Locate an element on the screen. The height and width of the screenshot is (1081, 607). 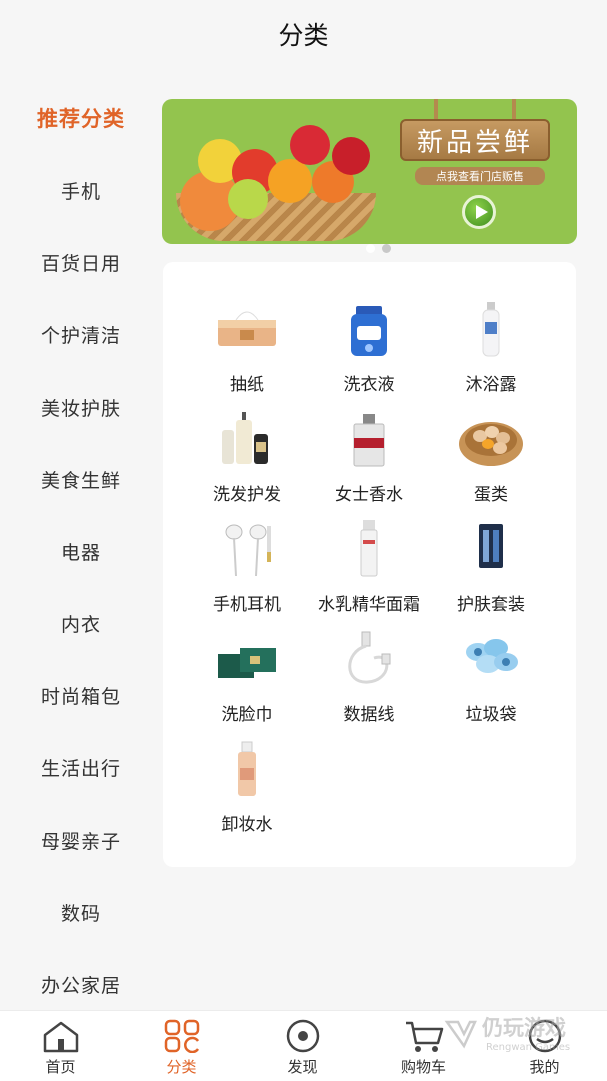
sidebar-item-beauty: 美妆护肤 is located at coordinates (81, 407).